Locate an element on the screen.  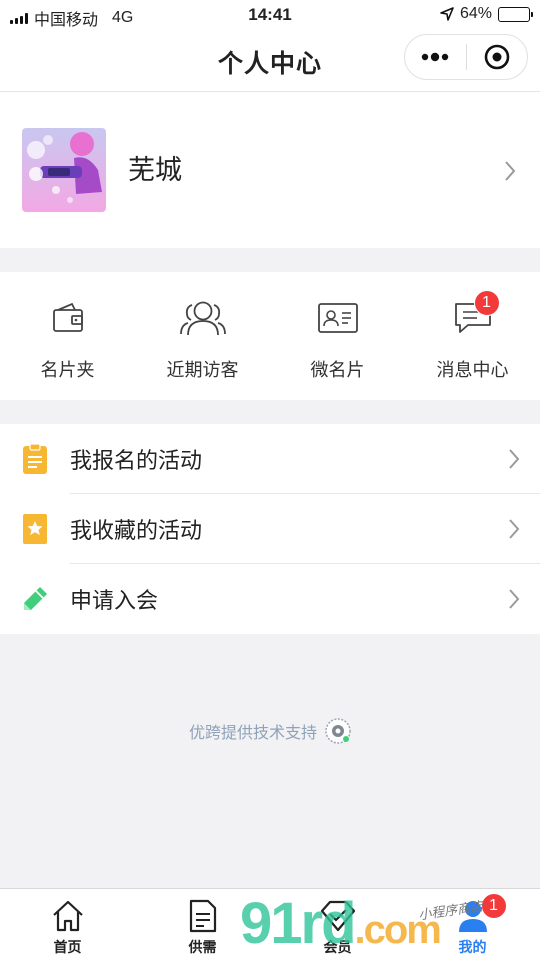
miniprogram-code-icon is located at coordinates (338, 731).